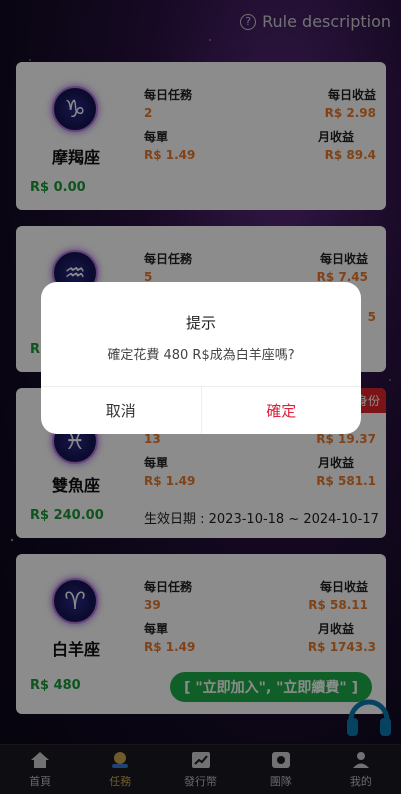 The height and width of the screenshot is (794, 401). I want to click on dialog-actions: 取消 確定, so click(201, 410).